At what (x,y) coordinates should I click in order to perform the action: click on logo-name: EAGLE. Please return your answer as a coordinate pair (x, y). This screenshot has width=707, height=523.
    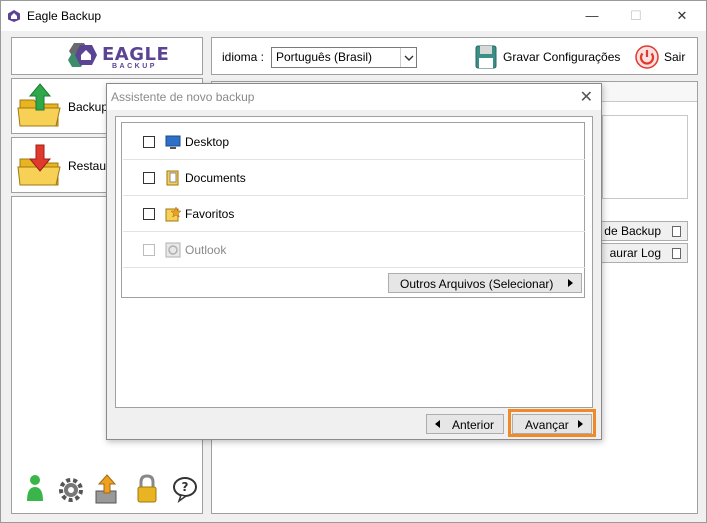
    Looking at the image, I should click on (136, 54).